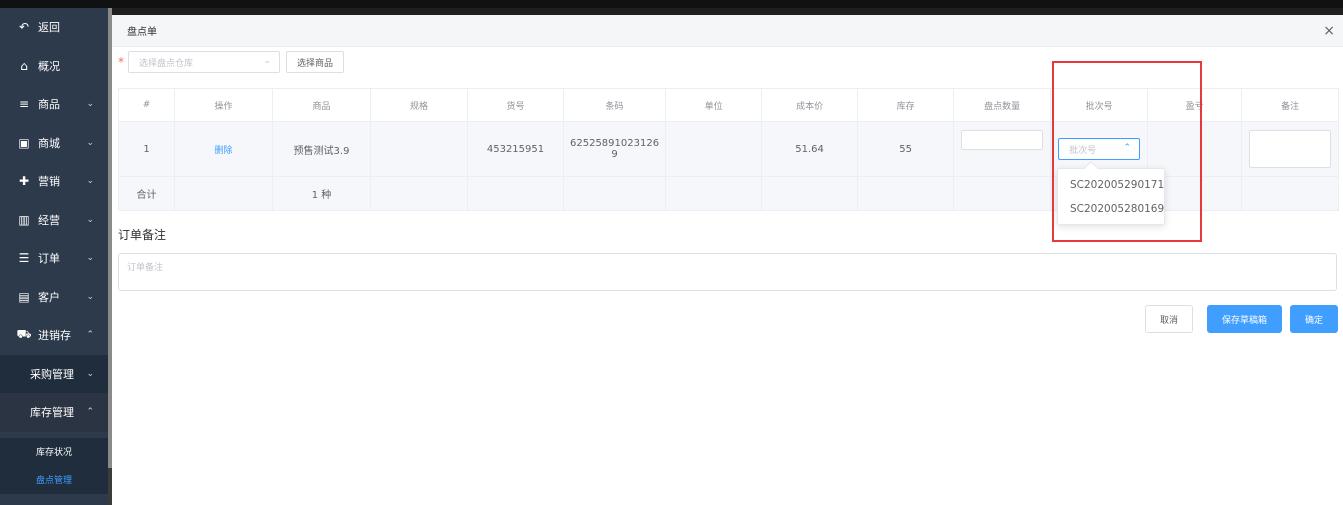 This screenshot has height=505, width=1343. Describe the element at coordinates (49, 66) in the screenshot. I see `sidebar-item-label: 概况` at that location.